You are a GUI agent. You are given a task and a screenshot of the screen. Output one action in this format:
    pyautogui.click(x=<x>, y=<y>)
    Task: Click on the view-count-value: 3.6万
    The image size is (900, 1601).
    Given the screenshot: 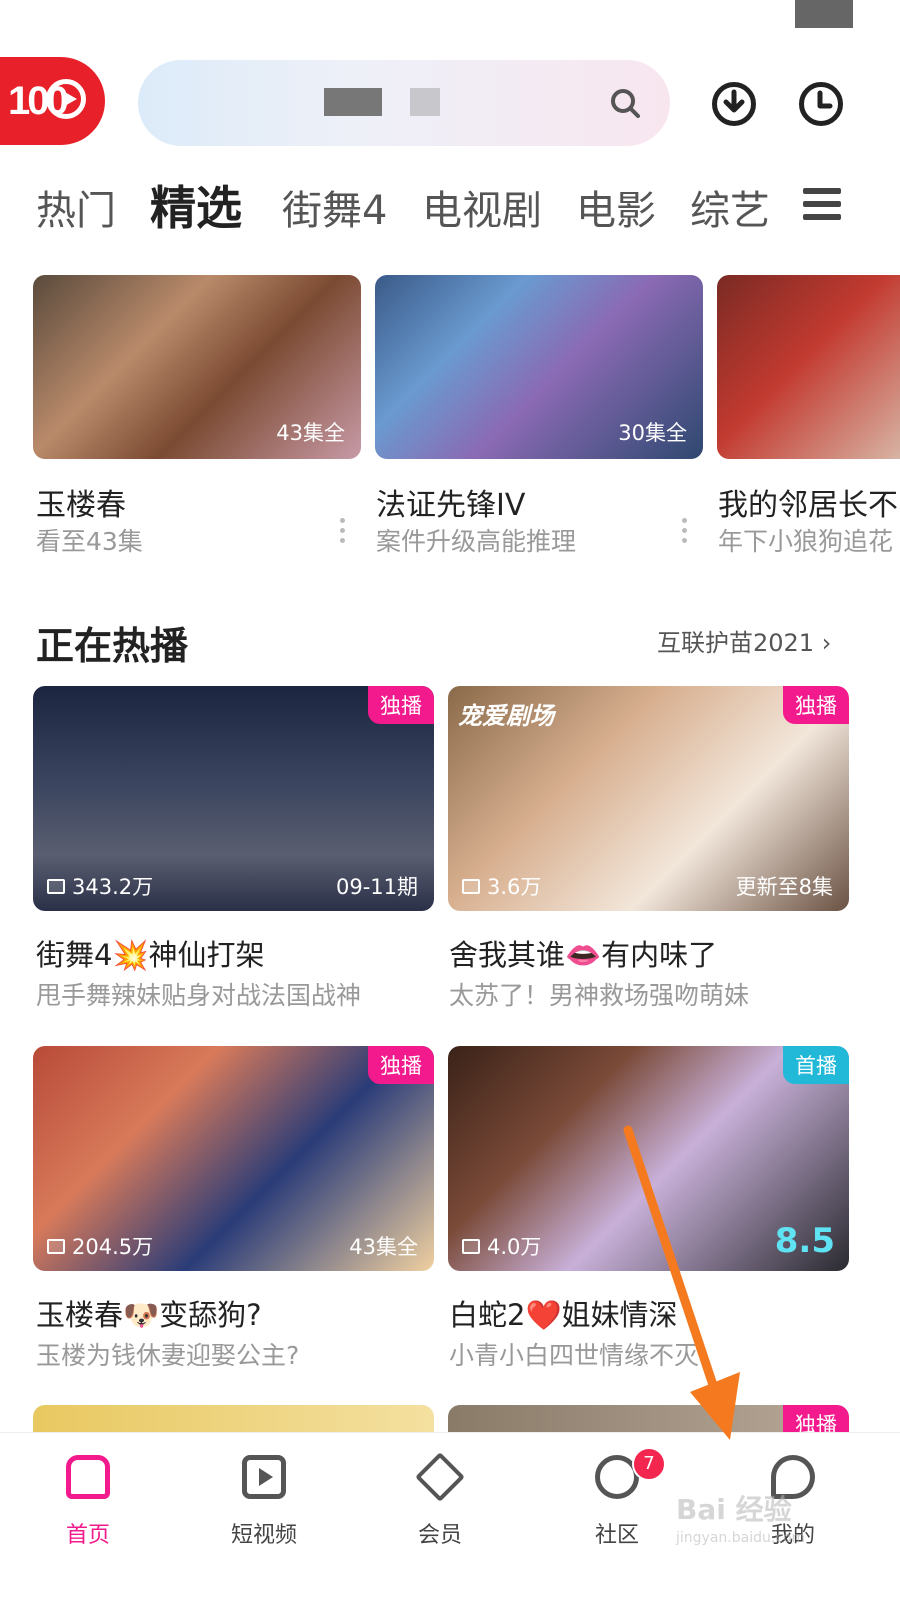 What is the action you would take?
    pyautogui.click(x=514, y=887)
    